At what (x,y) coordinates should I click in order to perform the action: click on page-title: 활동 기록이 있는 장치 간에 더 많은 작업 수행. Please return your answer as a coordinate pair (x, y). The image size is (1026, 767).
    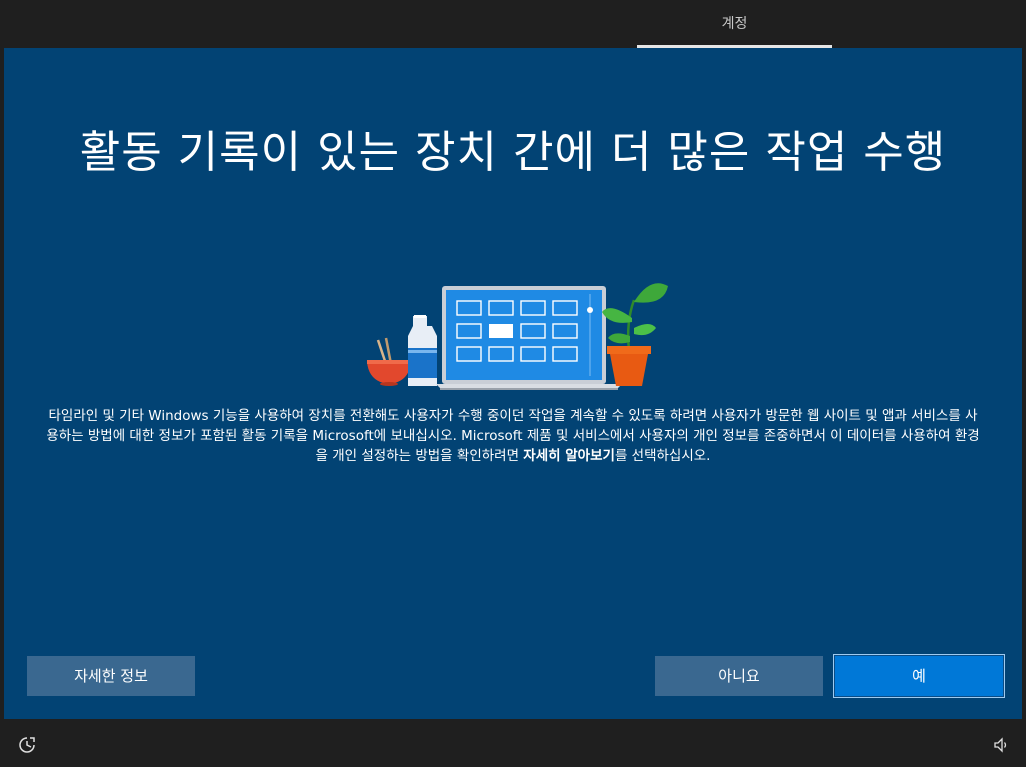
    Looking at the image, I should click on (513, 152).